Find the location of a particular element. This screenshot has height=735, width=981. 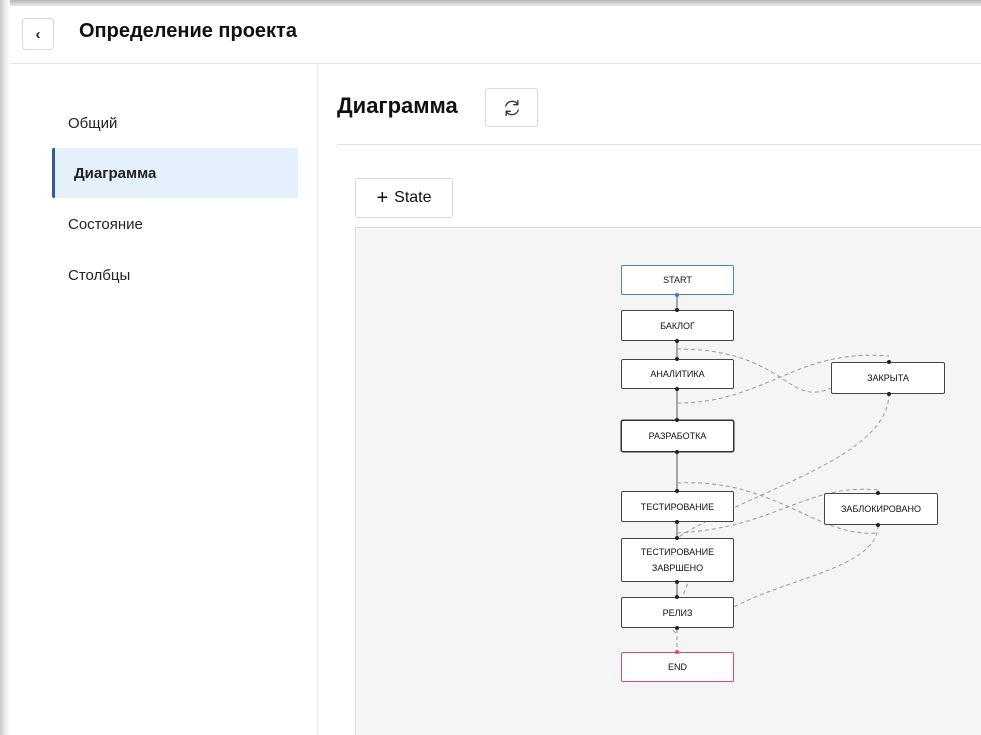

refresh-icon is located at coordinates (511, 107).